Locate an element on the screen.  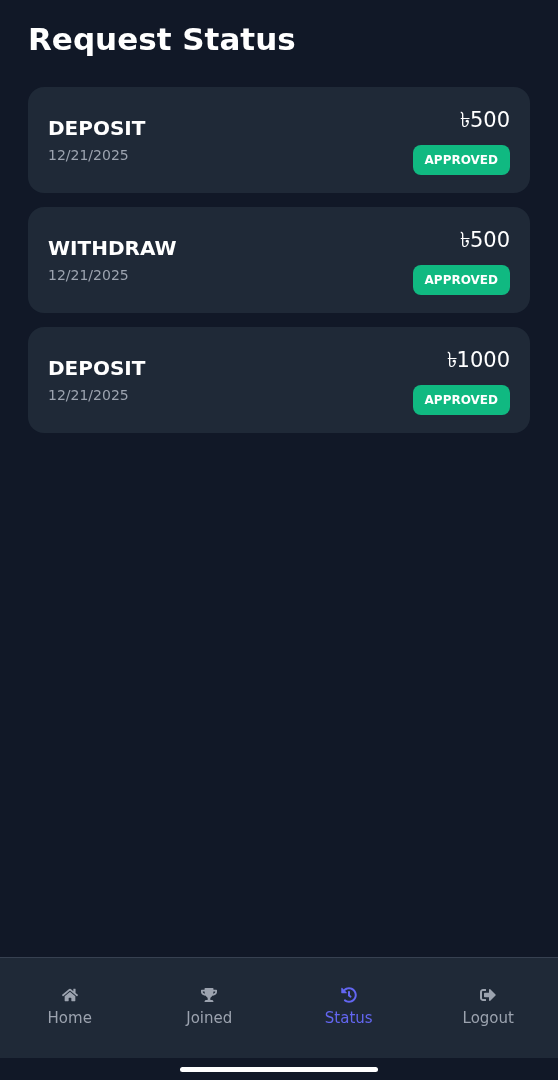
nav-tab: Logout is located at coordinates (488, 1008).